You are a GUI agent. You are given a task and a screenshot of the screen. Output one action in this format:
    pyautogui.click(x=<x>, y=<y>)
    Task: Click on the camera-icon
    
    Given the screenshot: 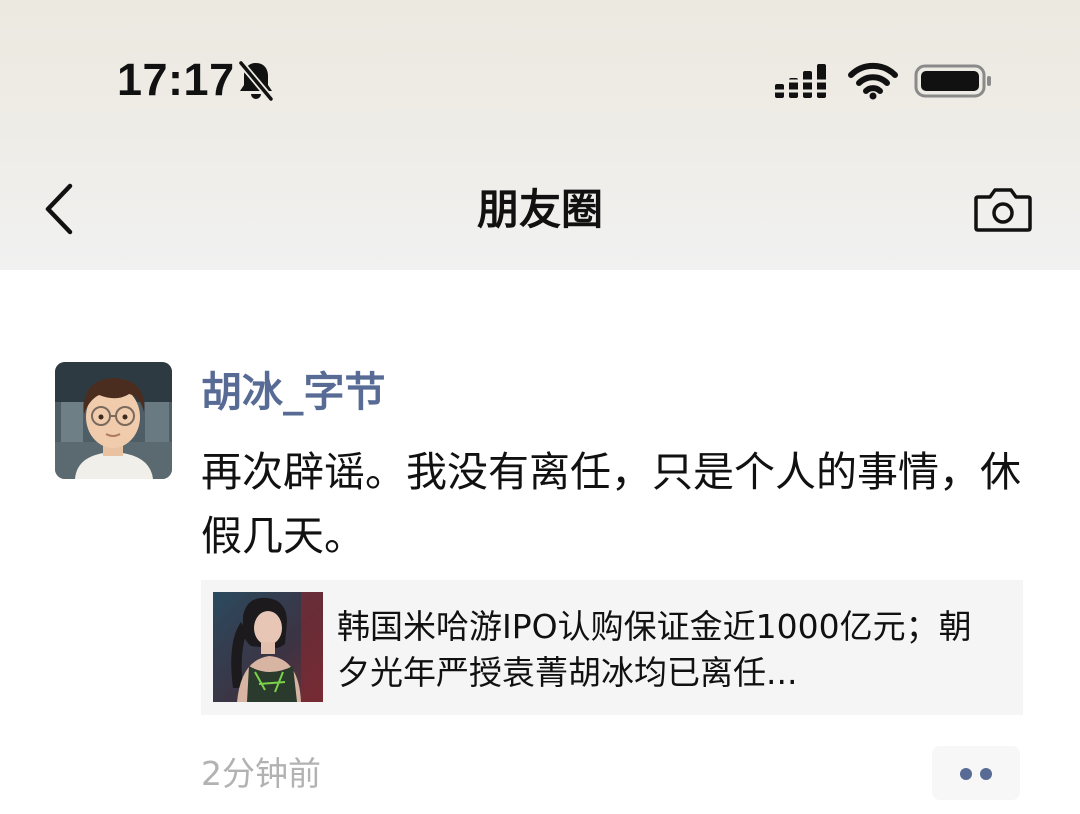 What is the action you would take?
    pyautogui.click(x=1003, y=209)
    